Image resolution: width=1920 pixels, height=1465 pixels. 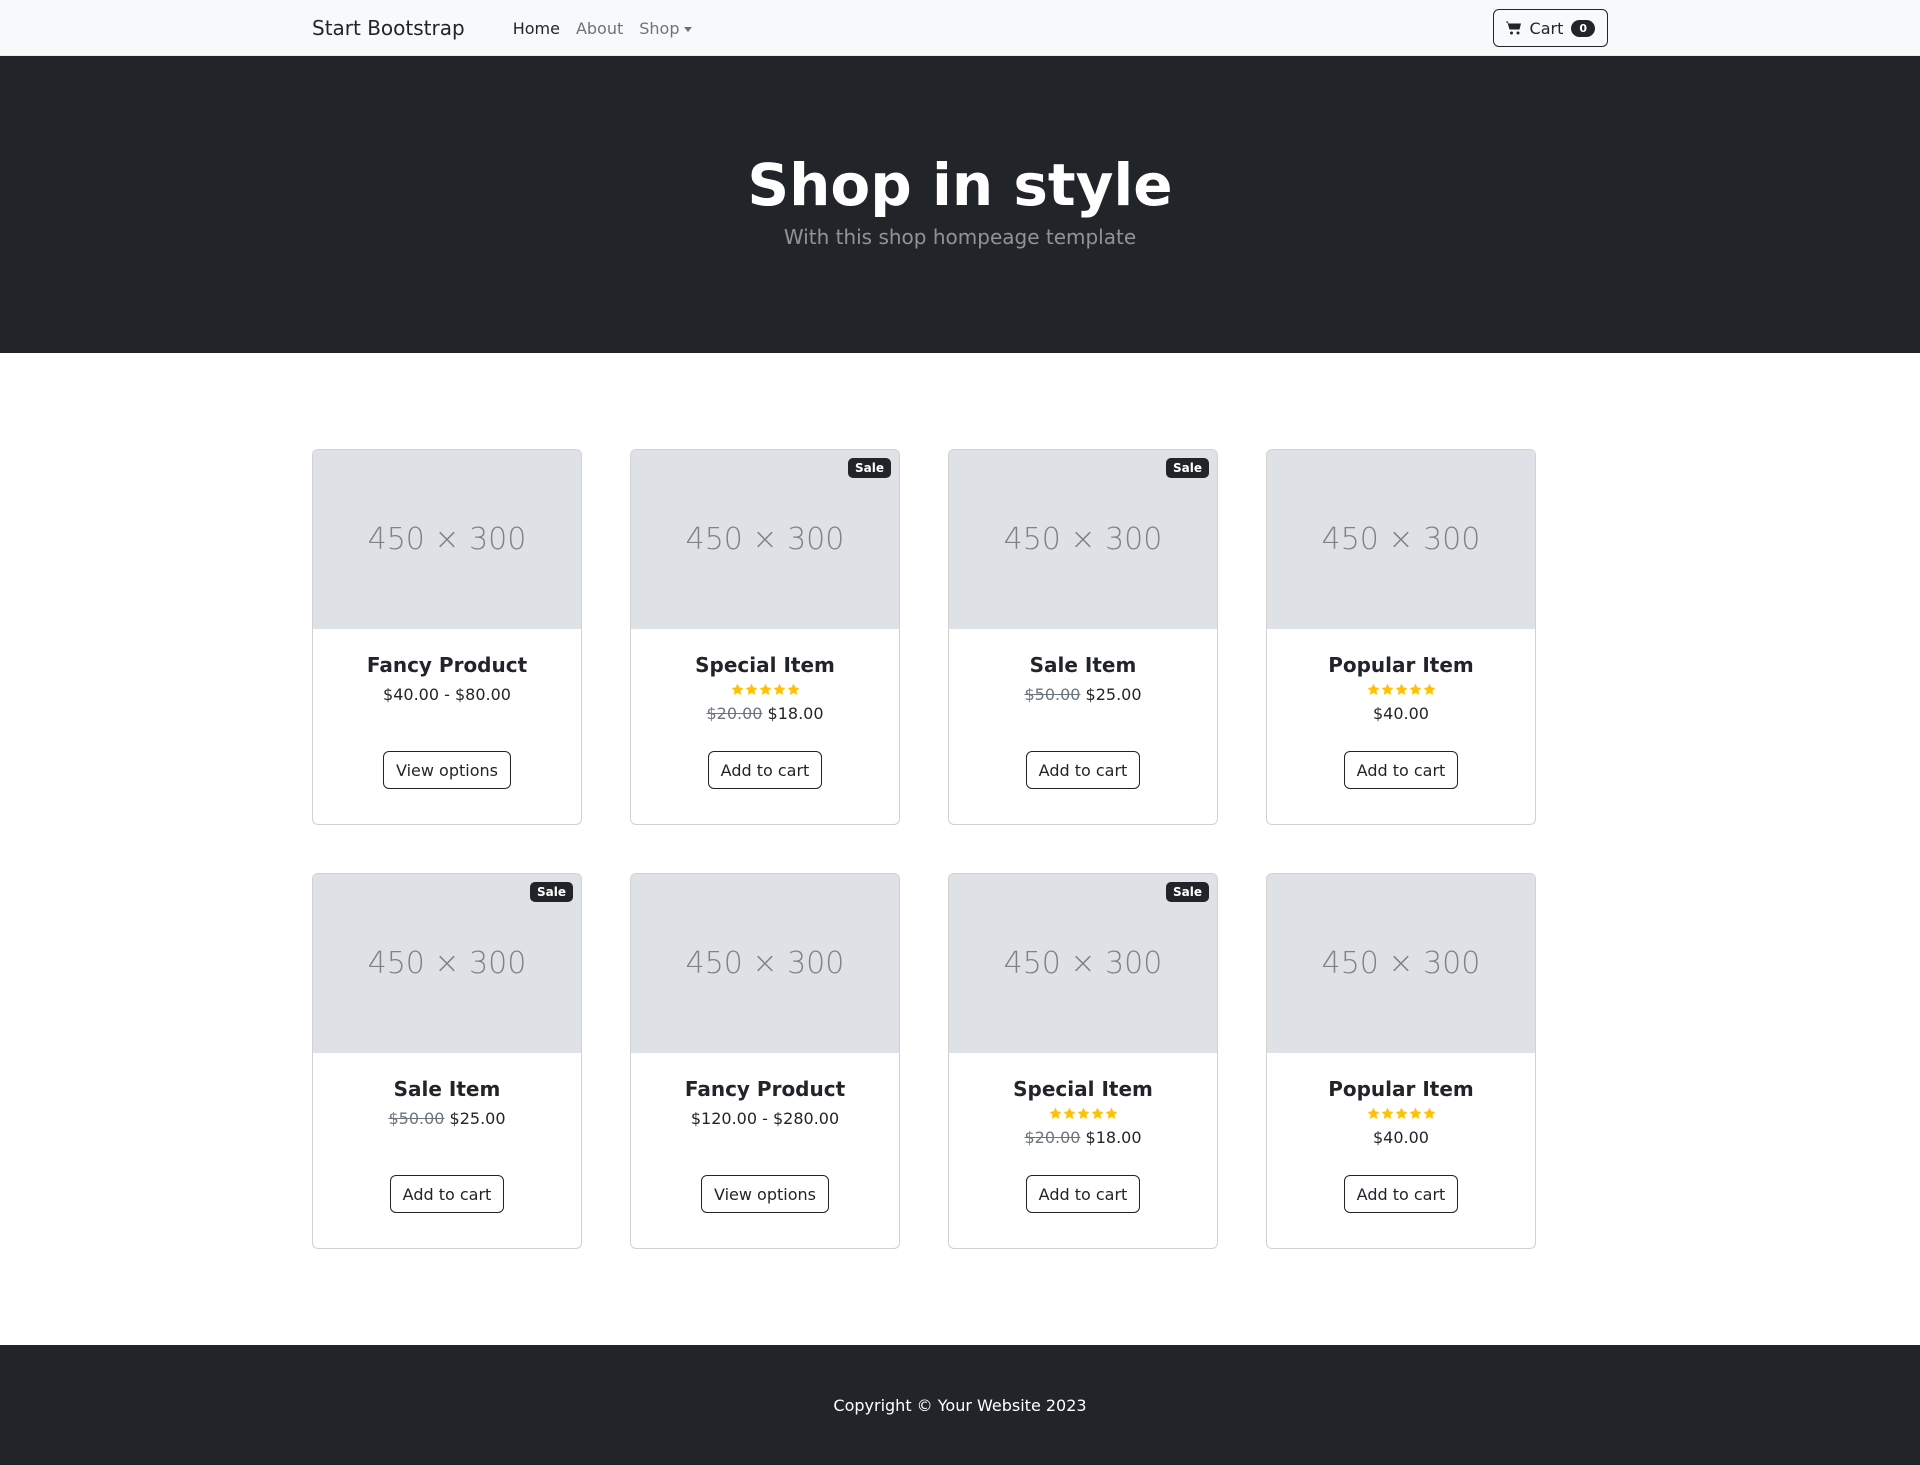 I want to click on navbar: Start Bootstrap Home About Shop Cart 0, so click(x=960, y=28).